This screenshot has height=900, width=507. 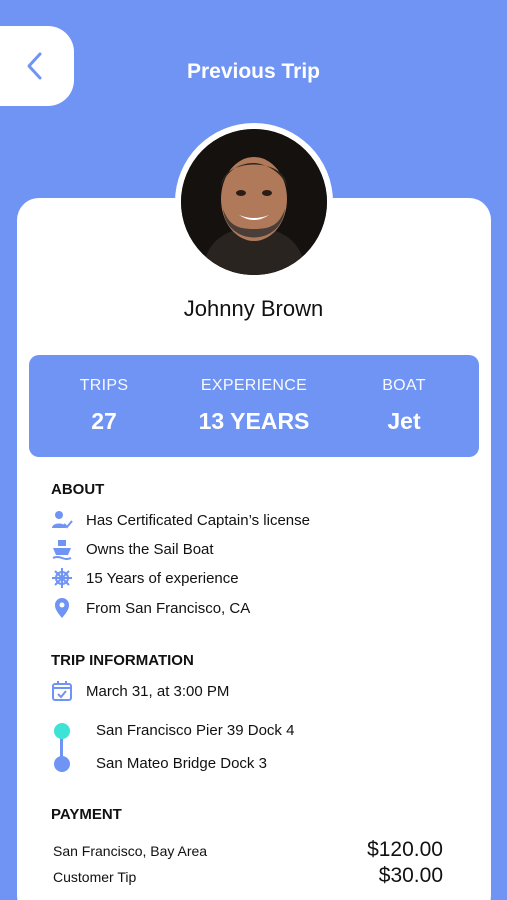 What do you see at coordinates (62, 549) in the screenshot?
I see `boat-icon` at bounding box center [62, 549].